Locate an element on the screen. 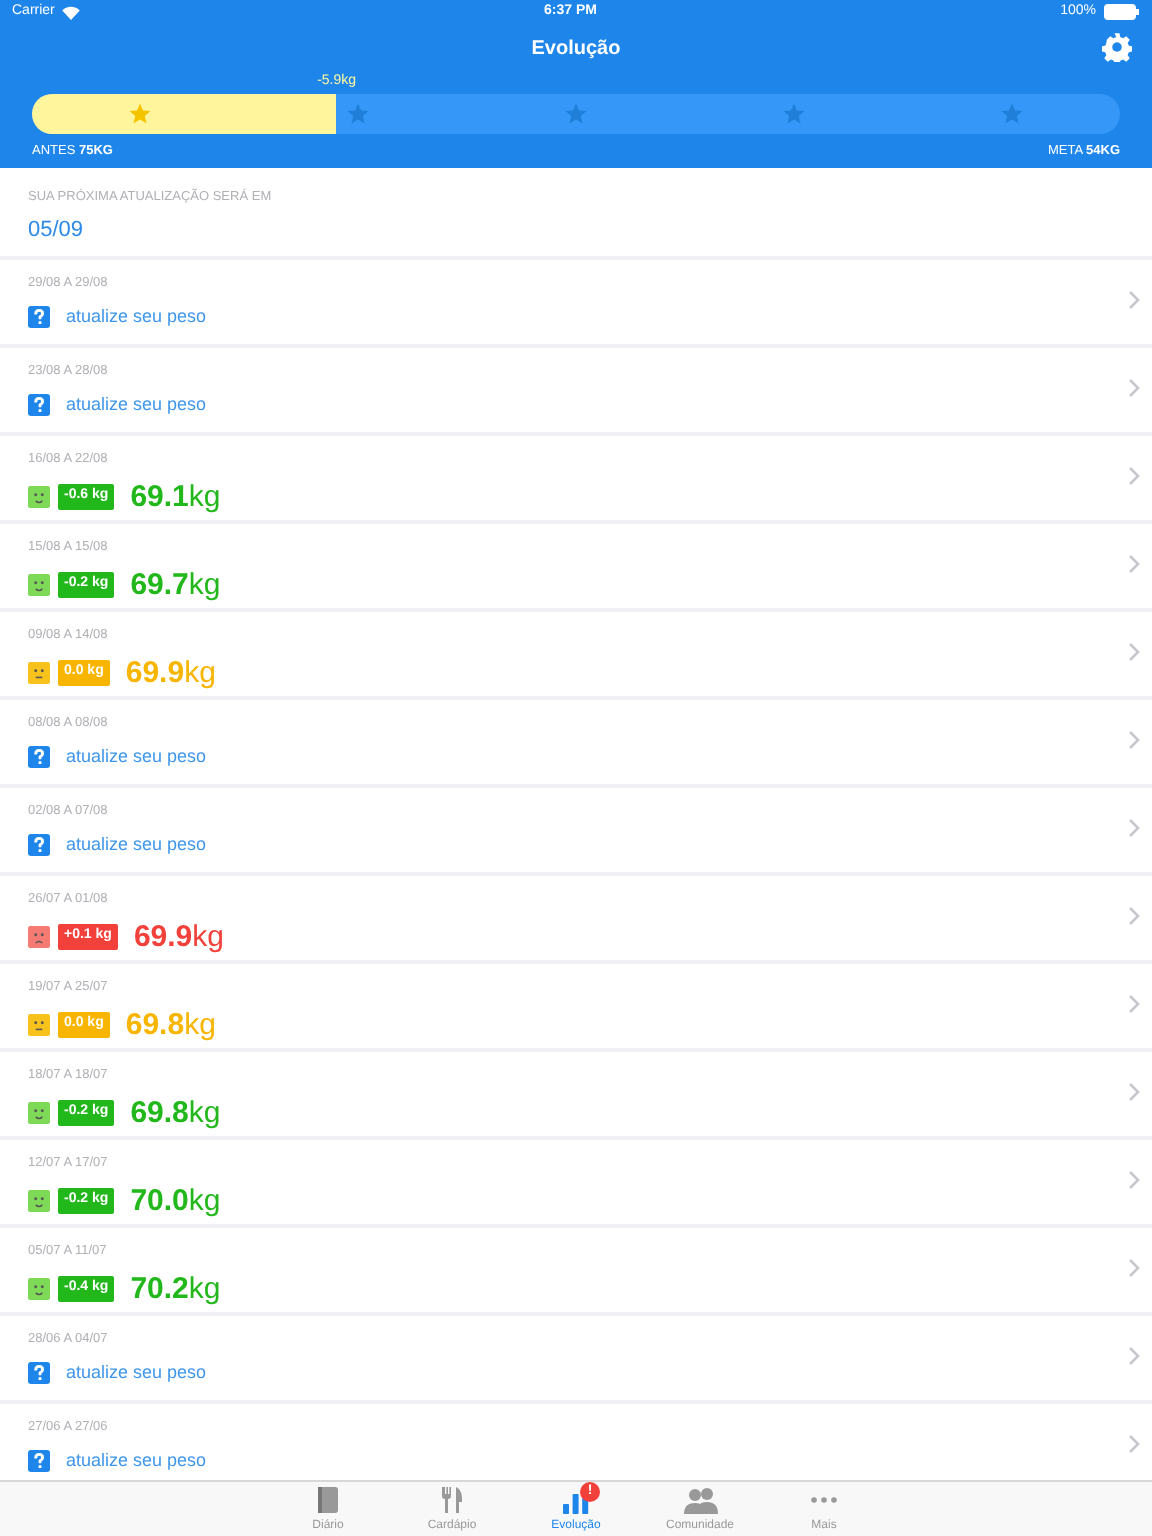  wifi-icon is located at coordinates (71, 12).